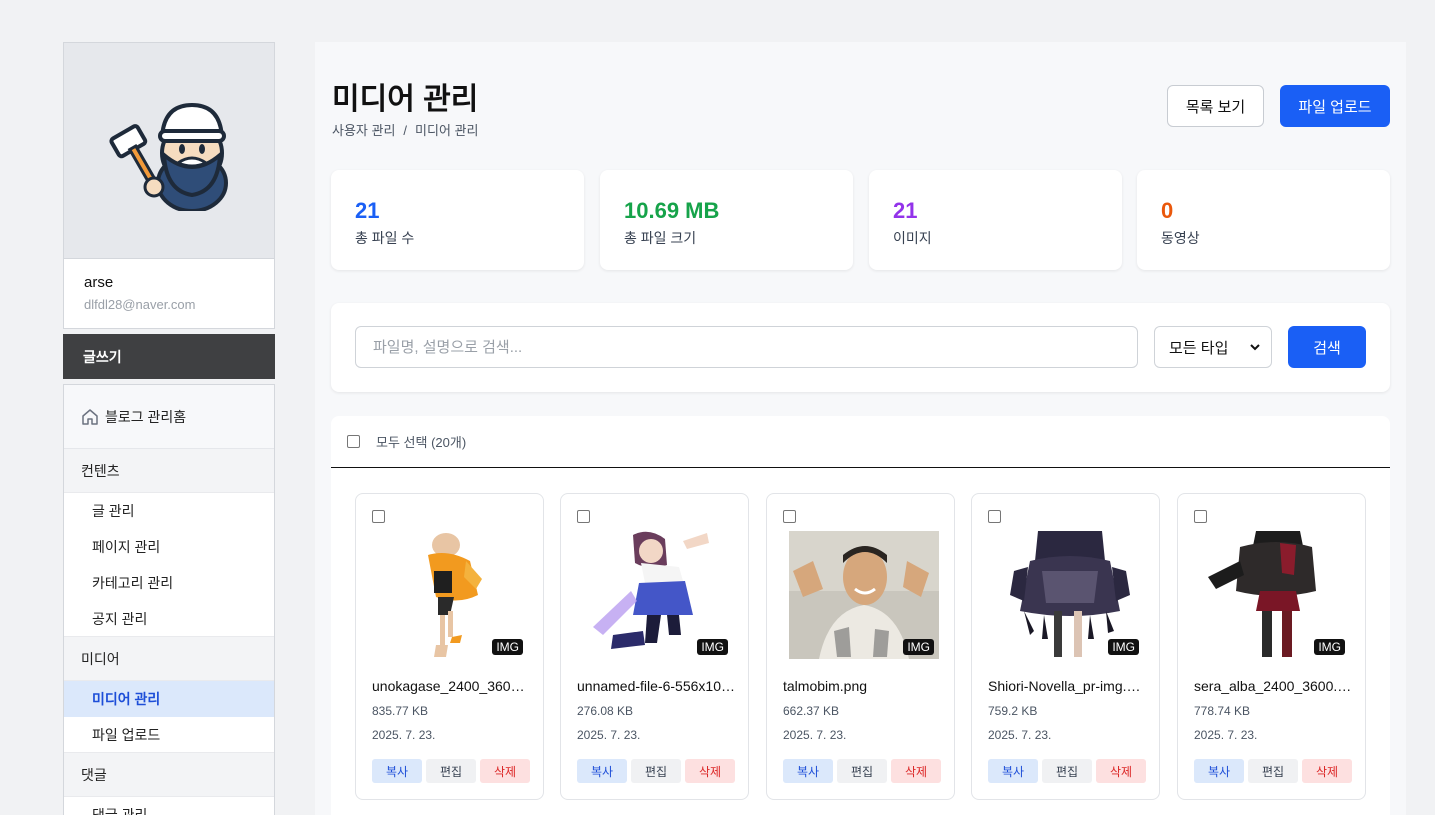  What do you see at coordinates (169, 583) in the screenshot?
I see `sidebar-item-categories: 카테고리 관리` at bounding box center [169, 583].